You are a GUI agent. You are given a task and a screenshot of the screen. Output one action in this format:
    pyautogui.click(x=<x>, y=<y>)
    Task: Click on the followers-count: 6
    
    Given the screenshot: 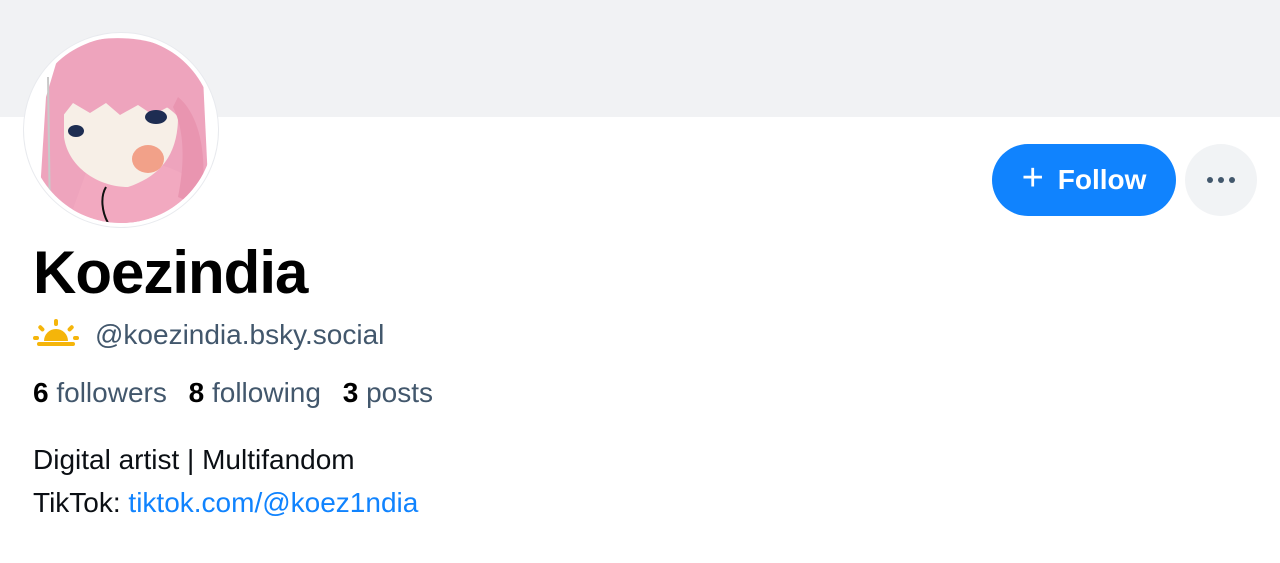 What is the action you would take?
    pyautogui.click(x=41, y=392)
    